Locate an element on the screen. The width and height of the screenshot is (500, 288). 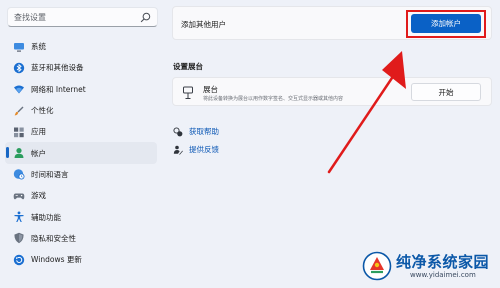
kiosk-icon is located at coordinates (188, 92).